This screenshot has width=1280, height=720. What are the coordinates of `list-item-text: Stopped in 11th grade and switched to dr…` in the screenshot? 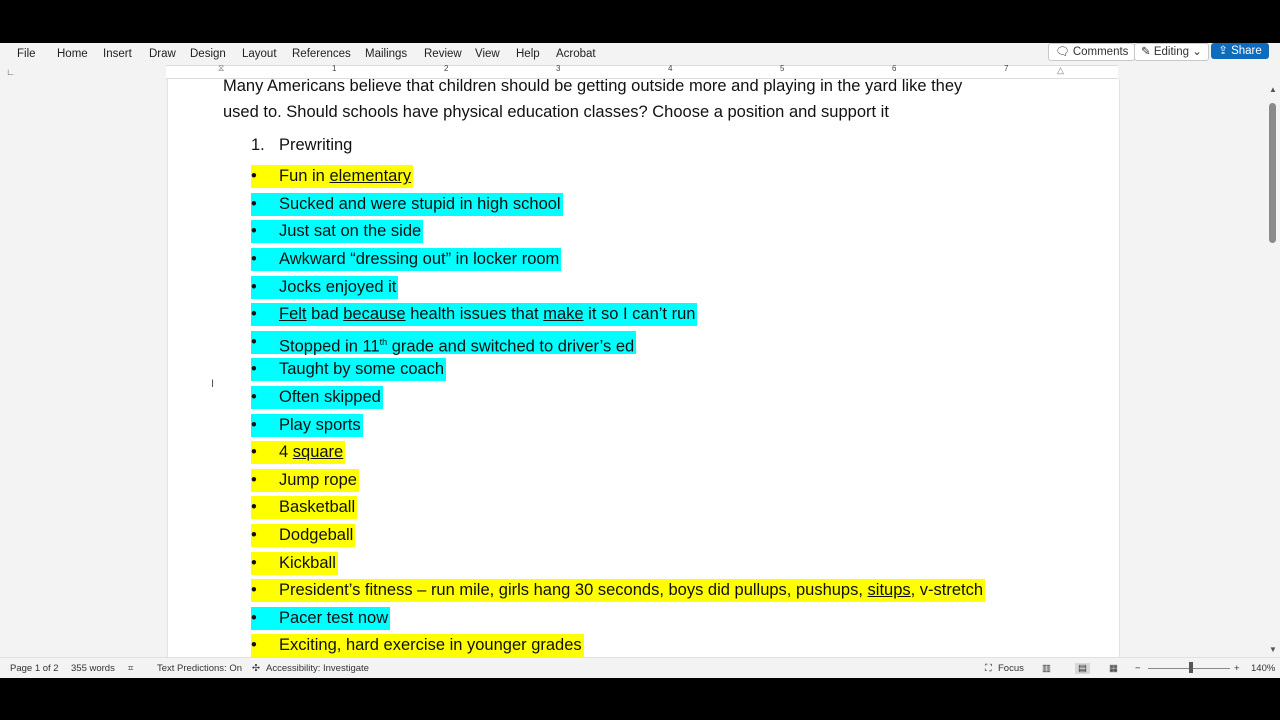 It's located at (458, 343).